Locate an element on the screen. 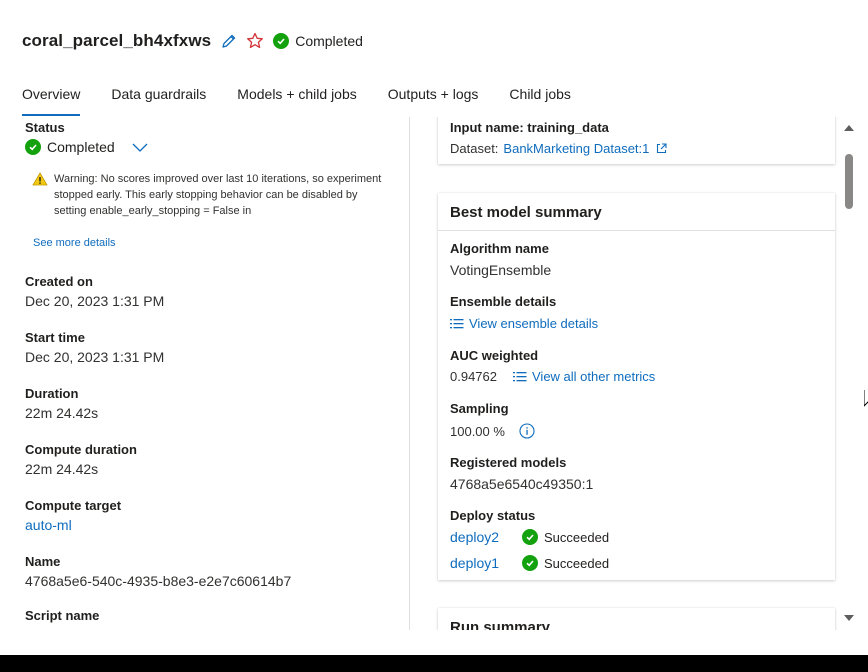 The width and height of the screenshot is (868, 672). info-icon is located at coordinates (527, 431).